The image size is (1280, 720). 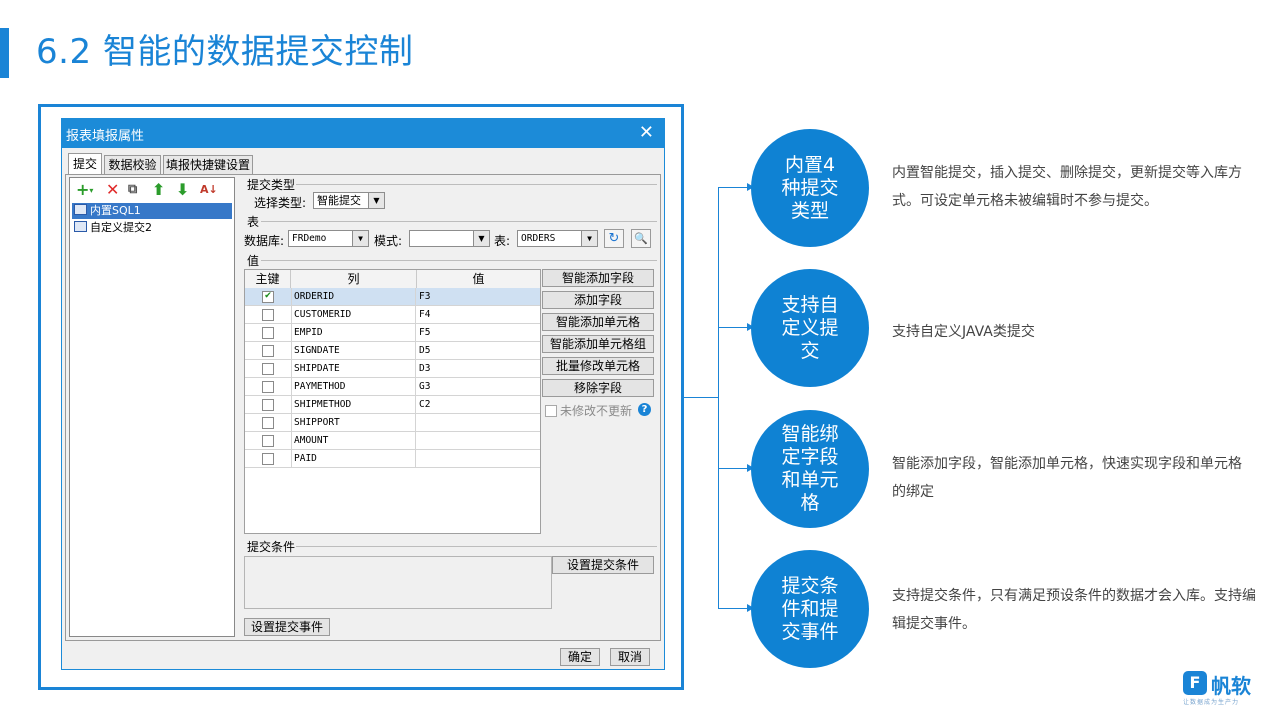 I want to click on table-row: SHIPPORT, so click(x=392, y=423).